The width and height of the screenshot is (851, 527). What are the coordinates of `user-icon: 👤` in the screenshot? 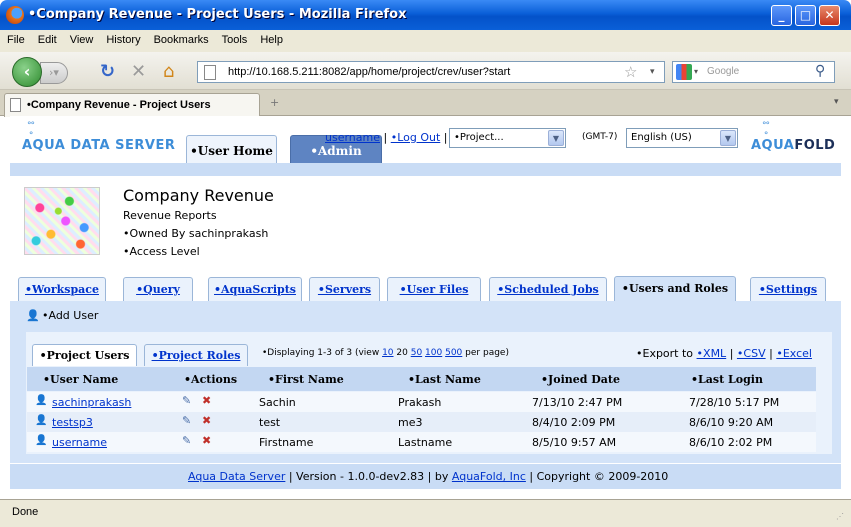 It's located at (41, 420).